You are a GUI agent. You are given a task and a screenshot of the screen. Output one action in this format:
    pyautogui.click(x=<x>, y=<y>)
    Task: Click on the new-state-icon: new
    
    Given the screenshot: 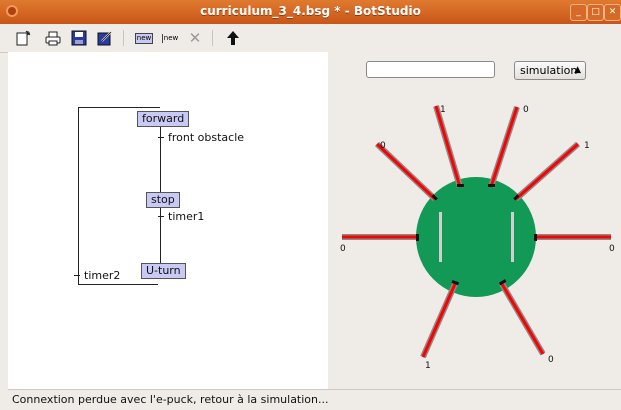 What is the action you would take?
    pyautogui.click(x=144, y=38)
    